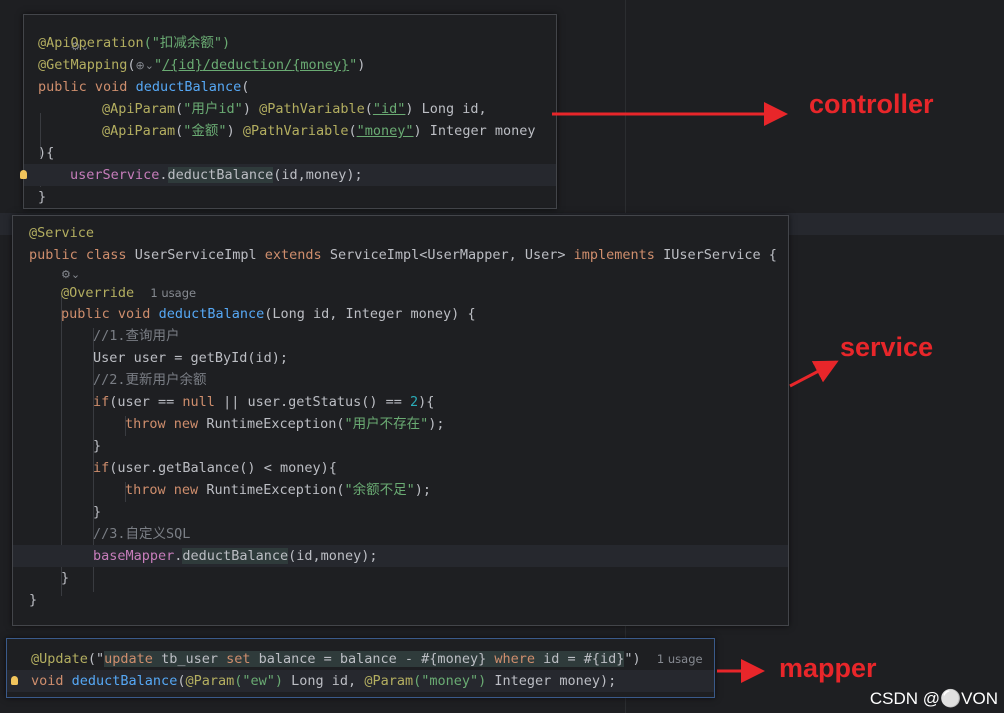  Describe the element at coordinates (202, 65) in the screenshot. I see `code-line: @GetMapping(⊕⌄"/{id}/deduction/{money}")` at that location.